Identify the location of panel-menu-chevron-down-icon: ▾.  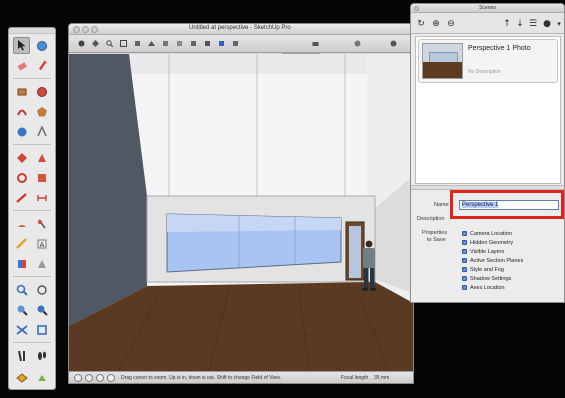
(558, 24).